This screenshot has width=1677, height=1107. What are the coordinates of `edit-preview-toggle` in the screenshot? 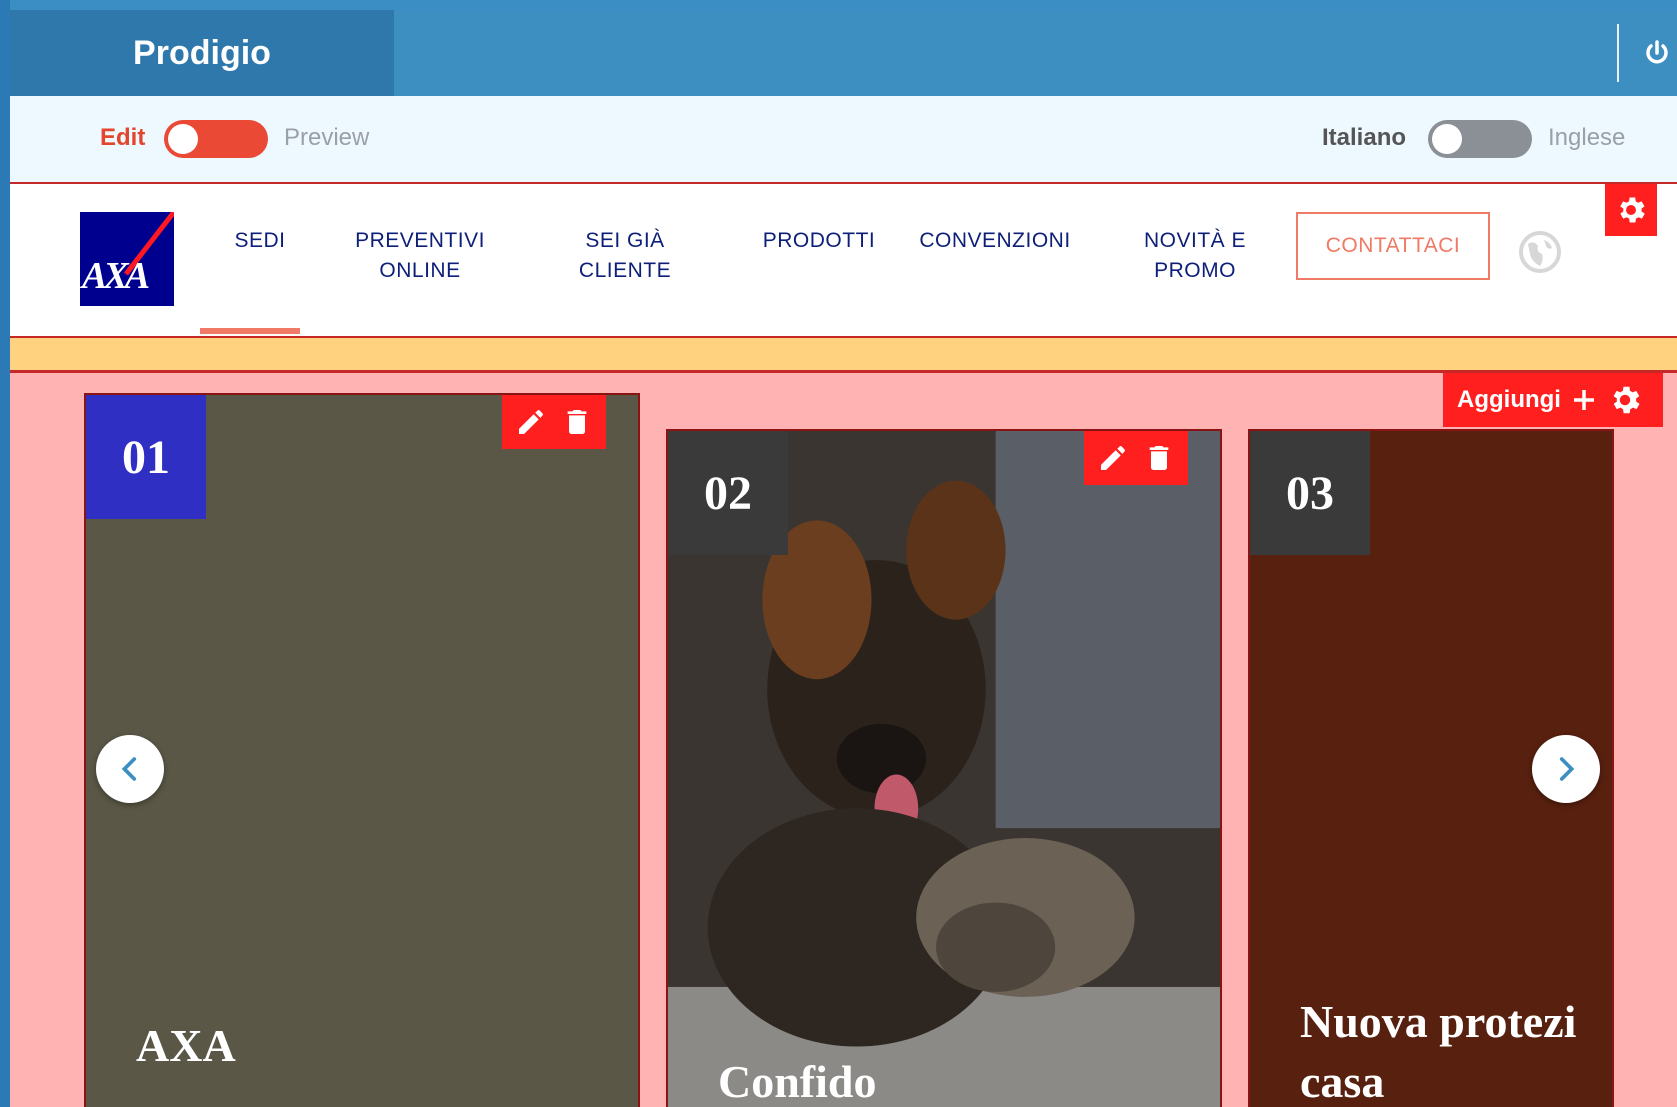 It's located at (216, 139).